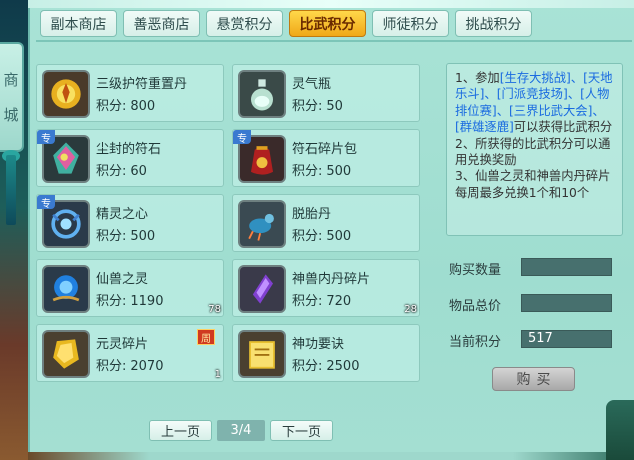  I want to click on item-name: 神兽内丹碎片, so click(331, 279).